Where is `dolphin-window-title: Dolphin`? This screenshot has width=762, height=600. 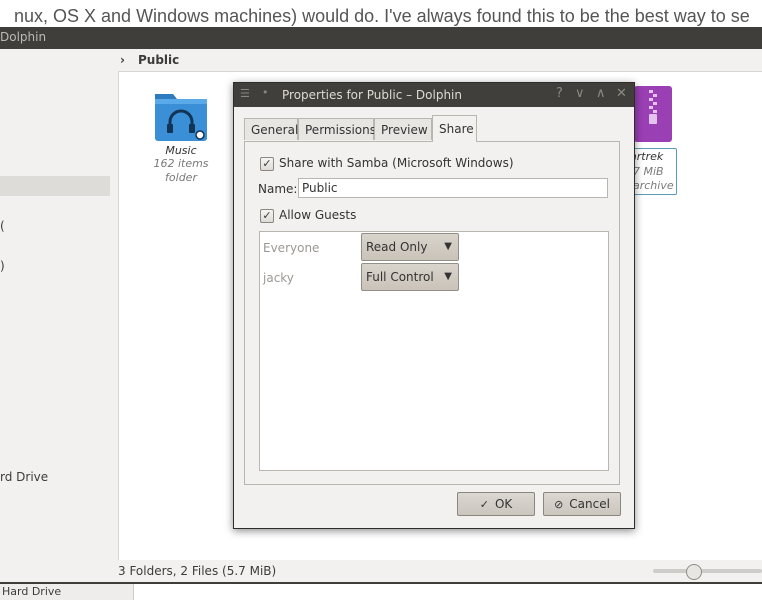
dolphin-window-title: Dolphin is located at coordinates (23, 37).